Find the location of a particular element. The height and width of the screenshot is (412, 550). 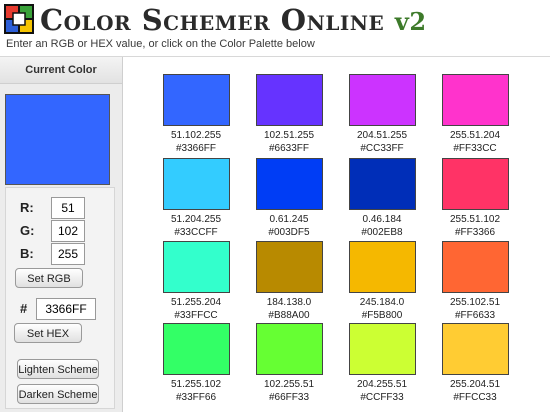

g-row: G: is located at coordinates (60, 232).